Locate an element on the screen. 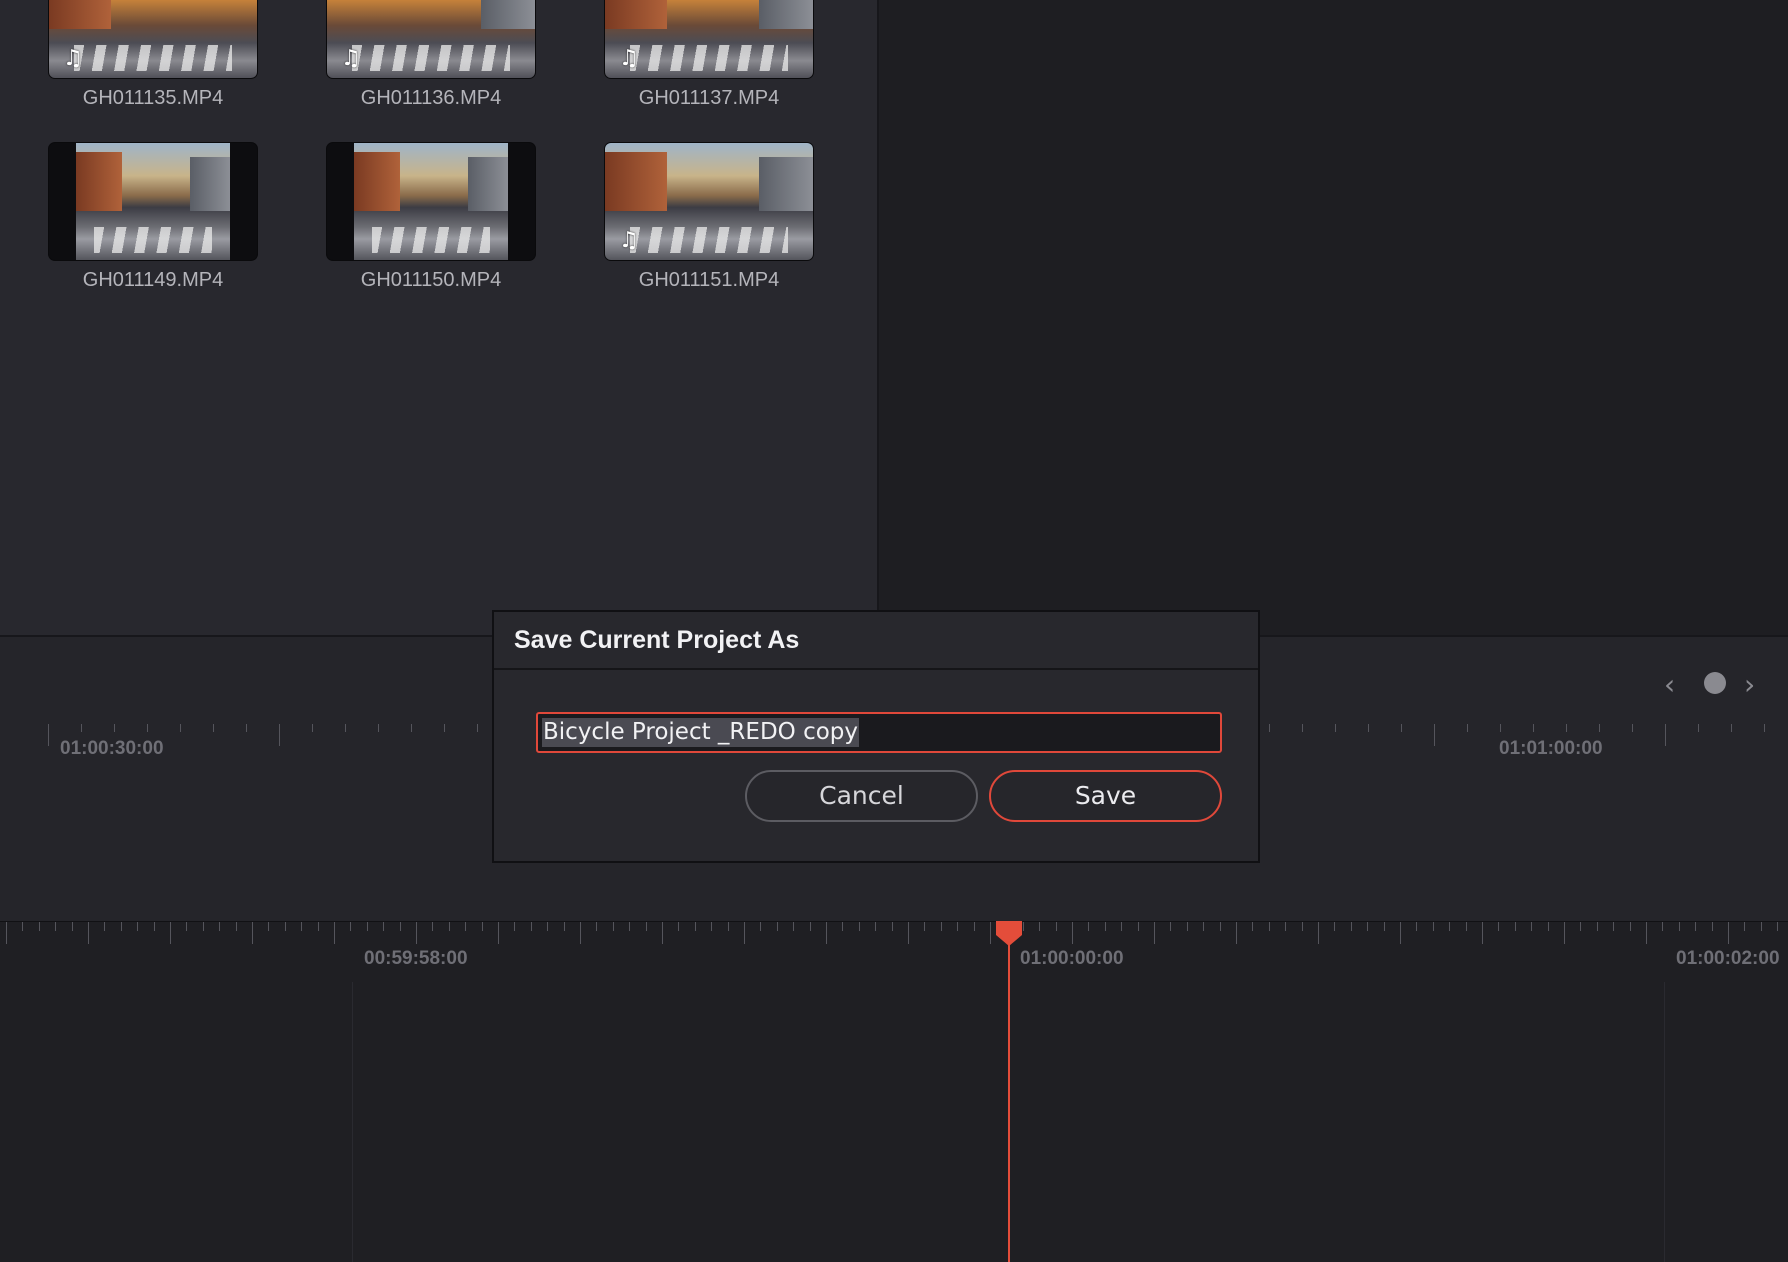  project-name-input: Bicycle Project _REDO copy is located at coordinates (879, 732).